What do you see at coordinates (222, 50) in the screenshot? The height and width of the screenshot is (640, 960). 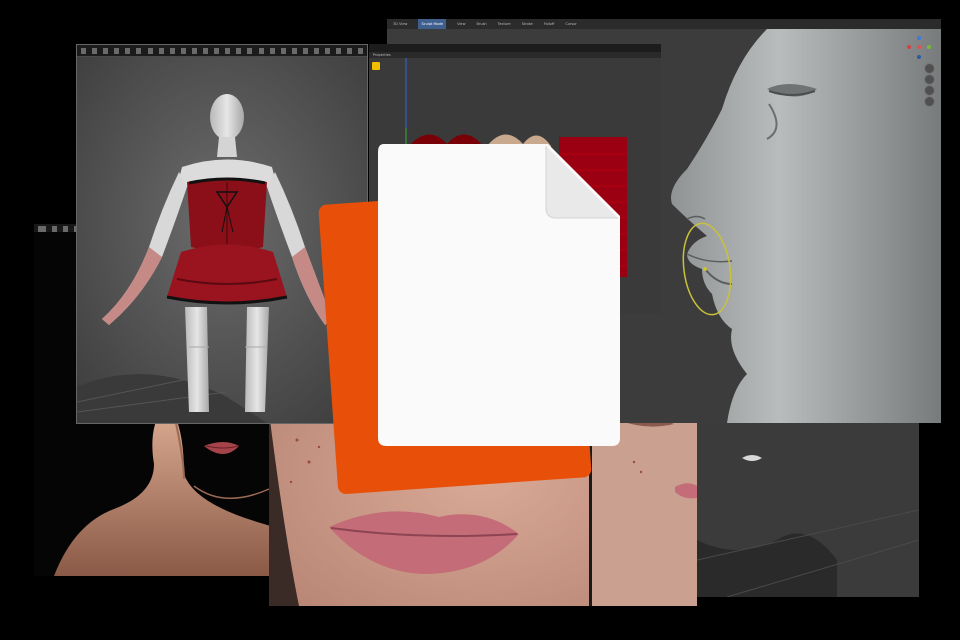 I see `character-toolbar` at bounding box center [222, 50].